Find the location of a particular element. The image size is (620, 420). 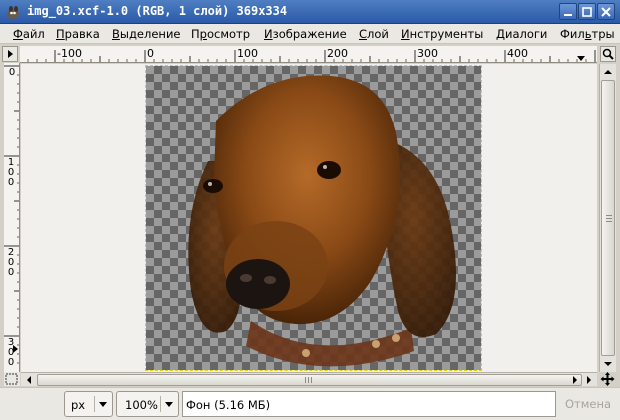

horizontal-scroll-thumb is located at coordinates (309, 380).